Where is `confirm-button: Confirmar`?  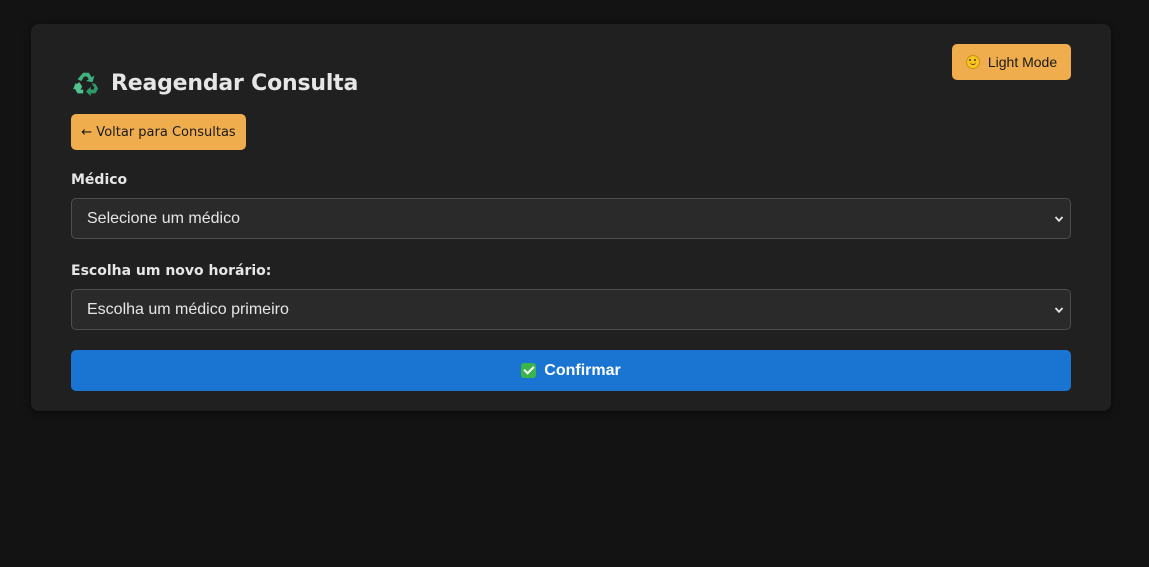
confirm-button: Confirmar is located at coordinates (571, 370).